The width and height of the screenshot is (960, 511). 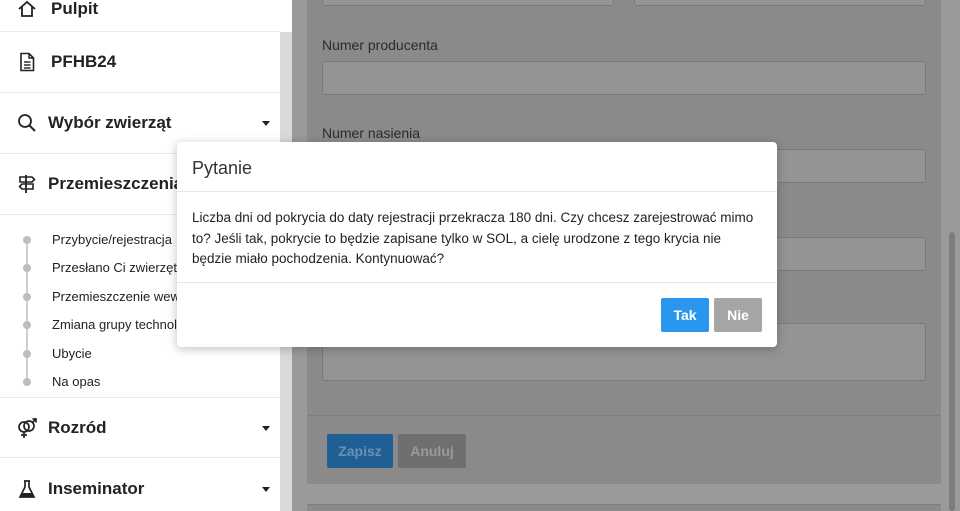 I want to click on producer-number-input, so click(x=624, y=78).